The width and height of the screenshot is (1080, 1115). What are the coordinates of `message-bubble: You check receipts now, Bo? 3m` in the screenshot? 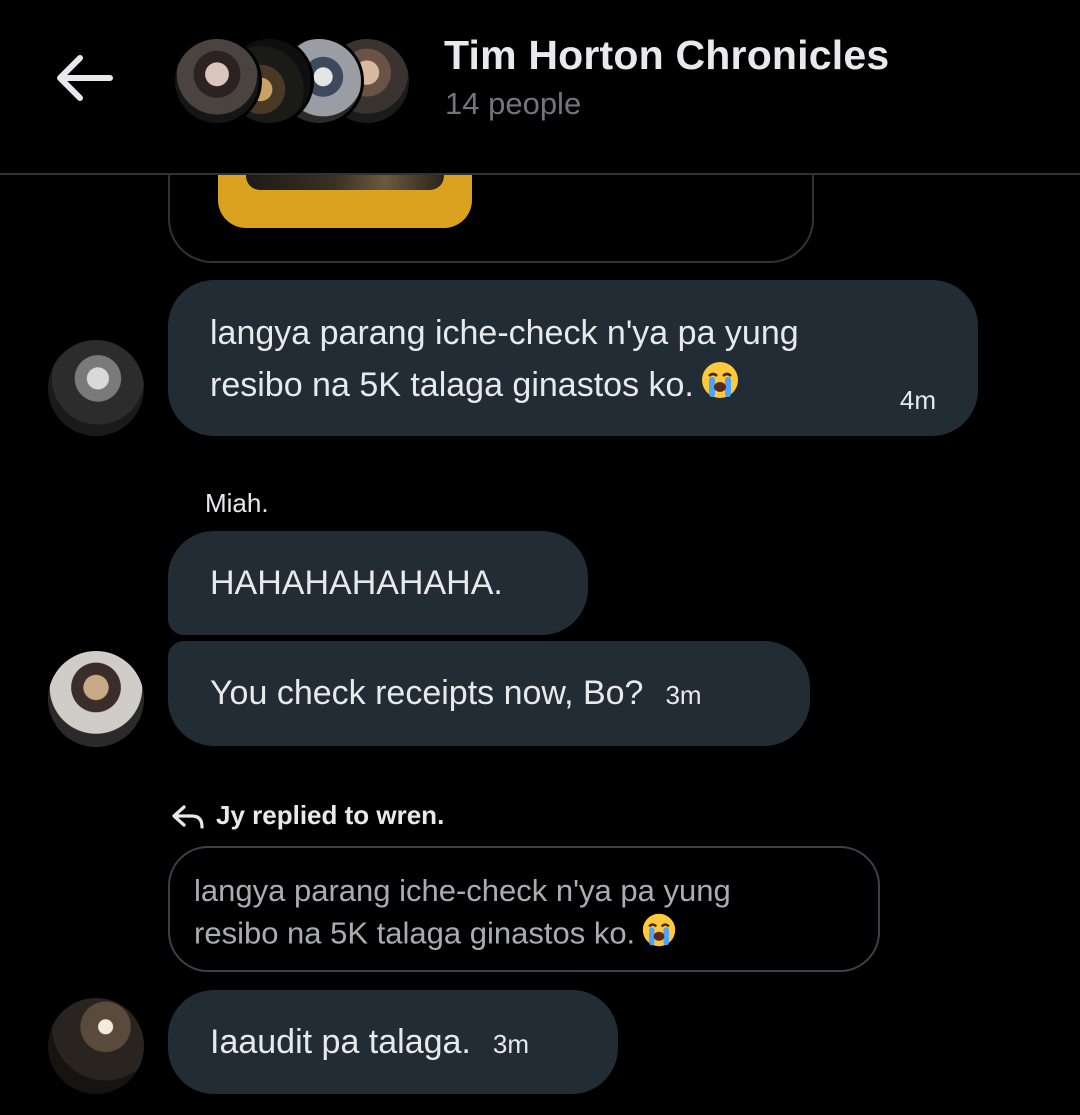 It's located at (489, 693).